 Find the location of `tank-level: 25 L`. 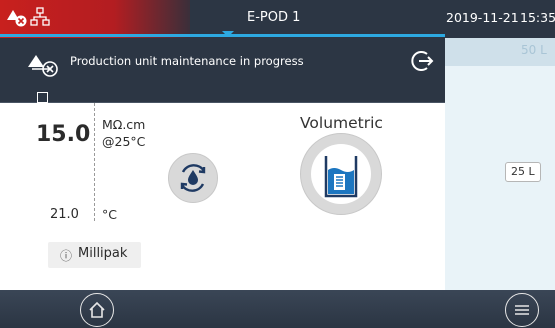

tank-level: 25 L is located at coordinates (523, 171).